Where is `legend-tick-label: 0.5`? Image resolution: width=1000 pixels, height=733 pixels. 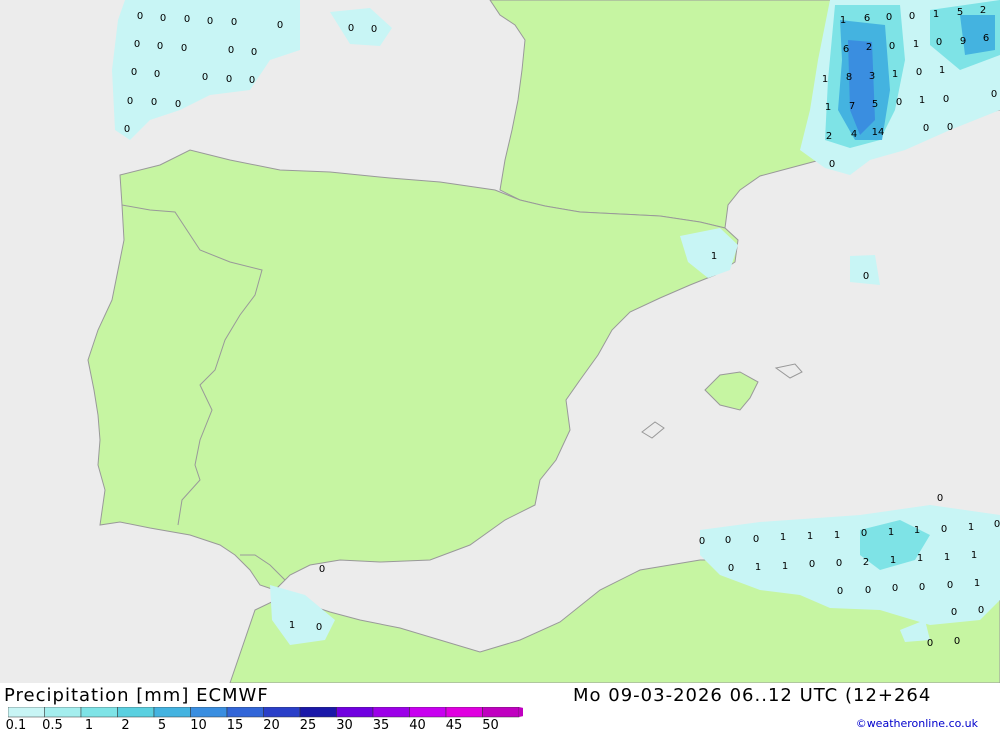 legend-tick-label: 0.5 is located at coordinates (52, 725).